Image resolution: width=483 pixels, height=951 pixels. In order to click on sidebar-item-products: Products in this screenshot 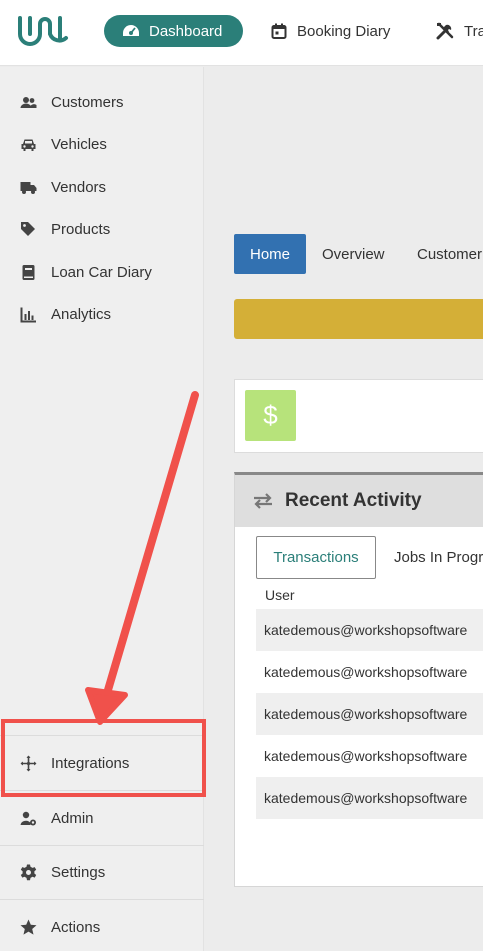, I will do `click(102, 229)`.